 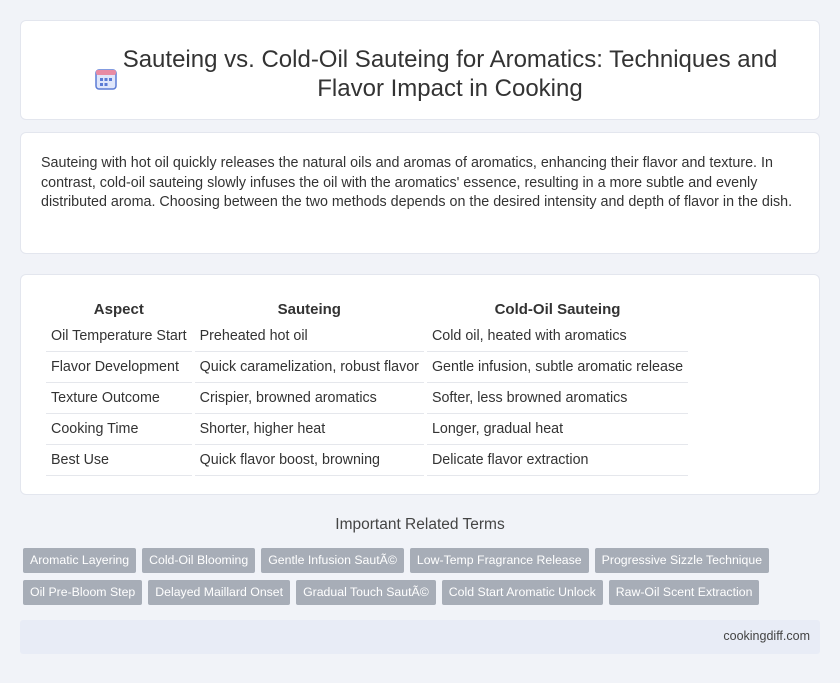 I want to click on related-term-tag: Low-Temp Fragrance Release, so click(x=499, y=560).